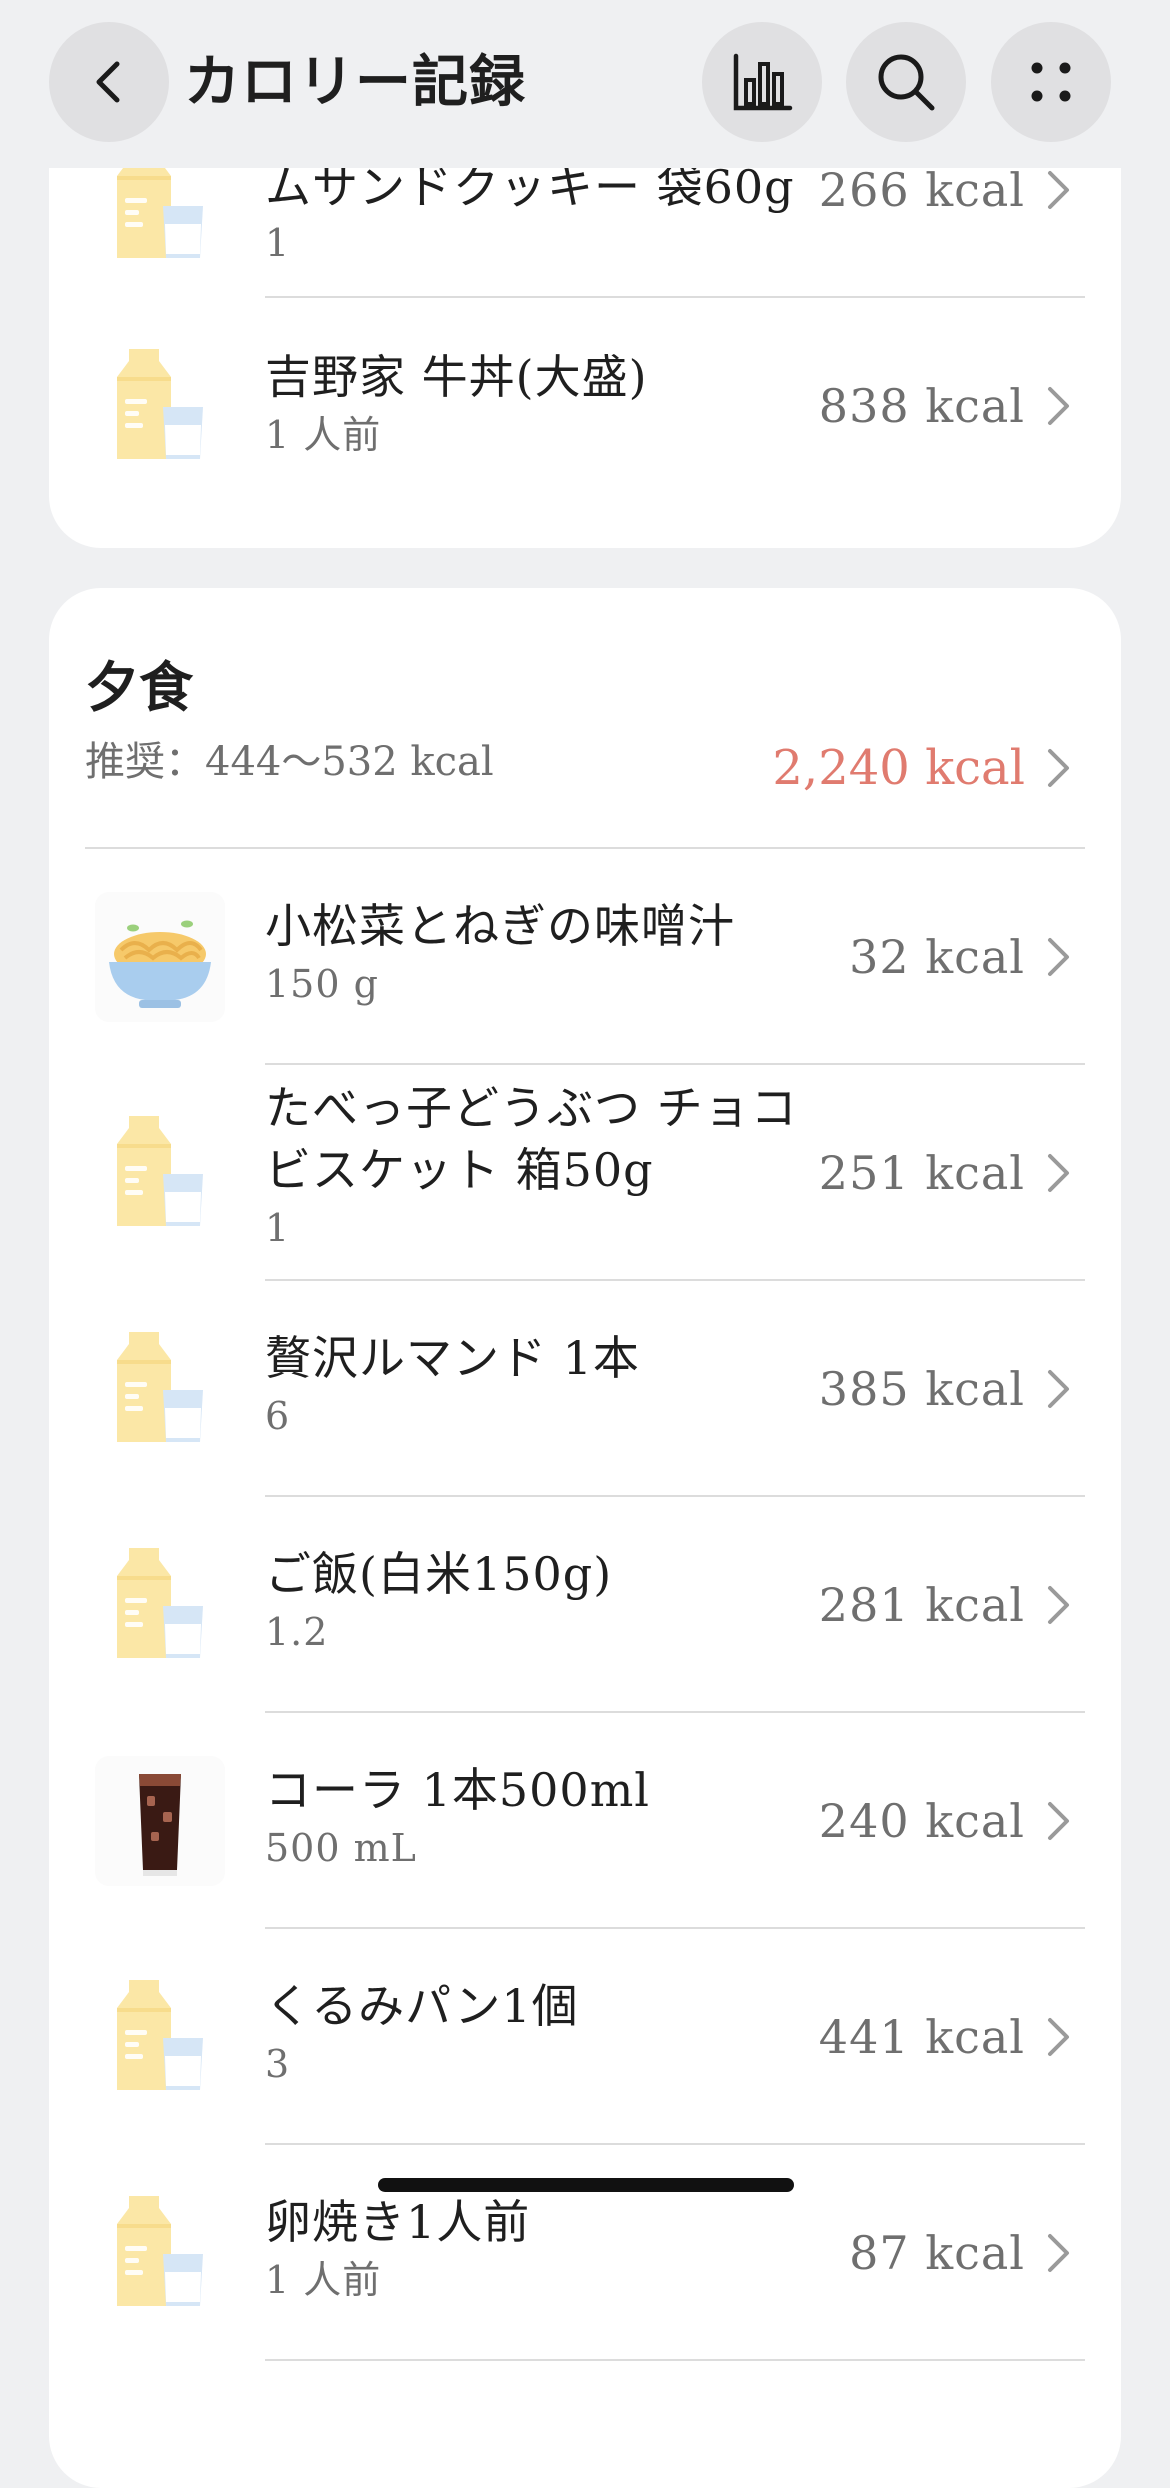 The height and width of the screenshot is (2488, 1170). I want to click on food-calories: 266 kcal, so click(921, 190).